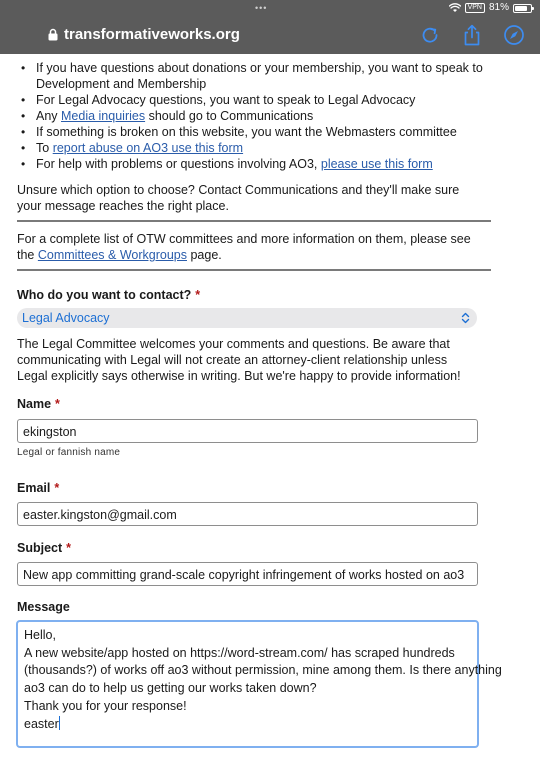  I want to click on address-bar: transformativeworks.org, so click(270, 35).